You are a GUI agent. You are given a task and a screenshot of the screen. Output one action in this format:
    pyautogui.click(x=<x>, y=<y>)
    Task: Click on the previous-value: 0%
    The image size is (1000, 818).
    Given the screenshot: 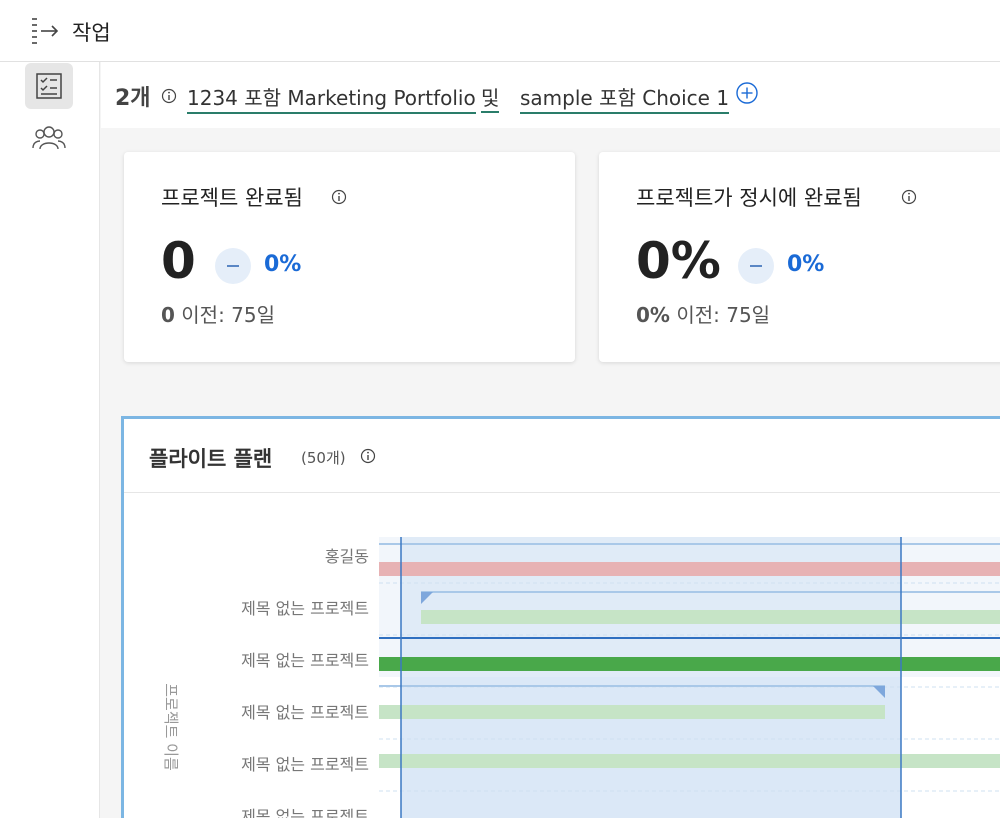 What is the action you would take?
    pyautogui.click(x=653, y=315)
    